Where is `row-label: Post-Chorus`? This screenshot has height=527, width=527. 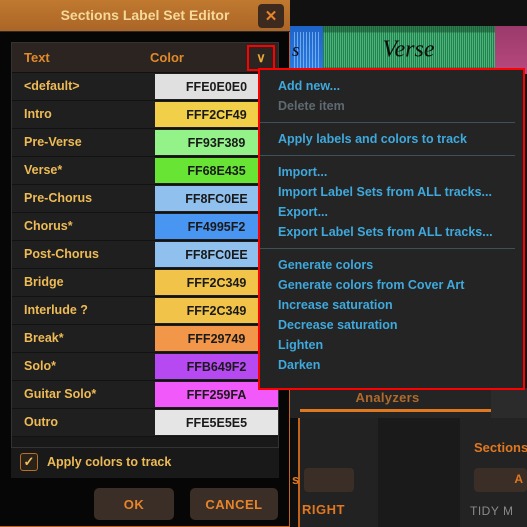 row-label: Post-Chorus is located at coordinates (61, 254).